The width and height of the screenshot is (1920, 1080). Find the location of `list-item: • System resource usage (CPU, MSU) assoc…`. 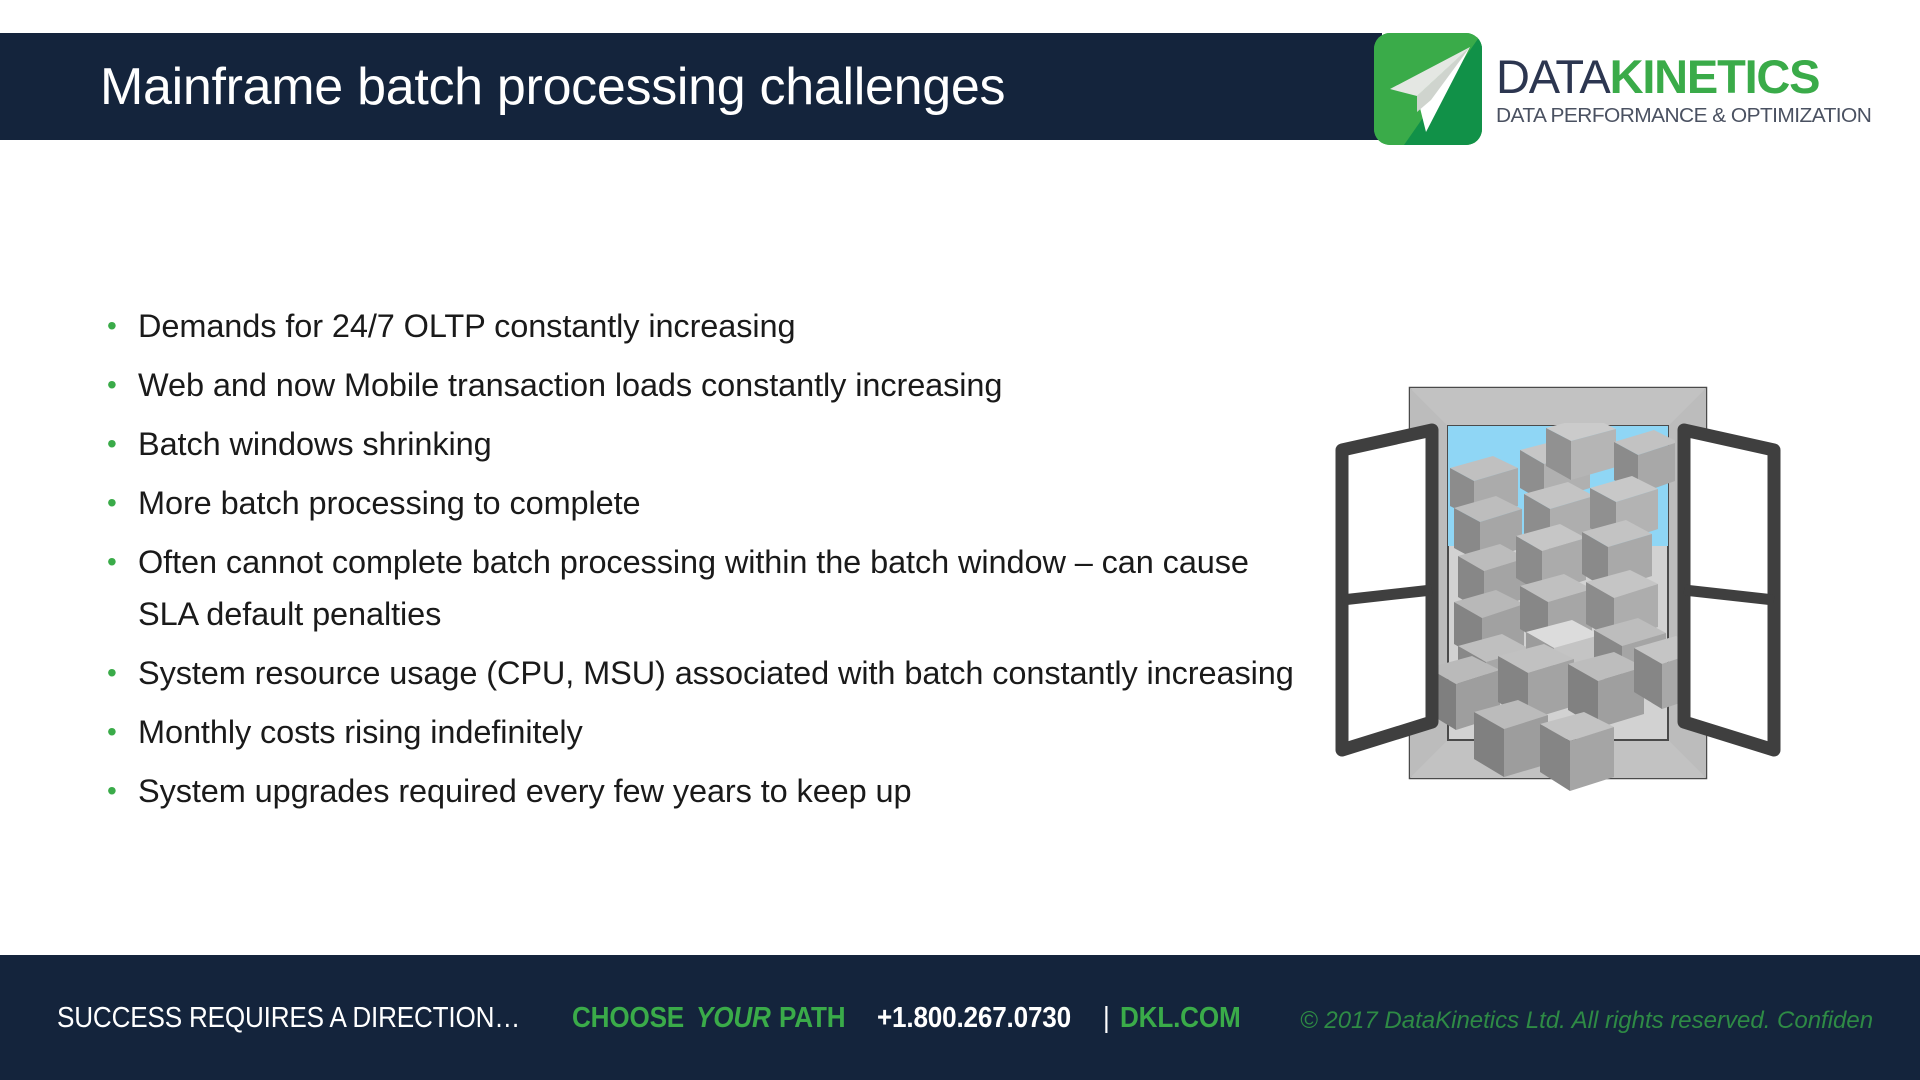

list-item: • System resource usage (CPU, MSU) assoc… is located at coordinates (707, 673).